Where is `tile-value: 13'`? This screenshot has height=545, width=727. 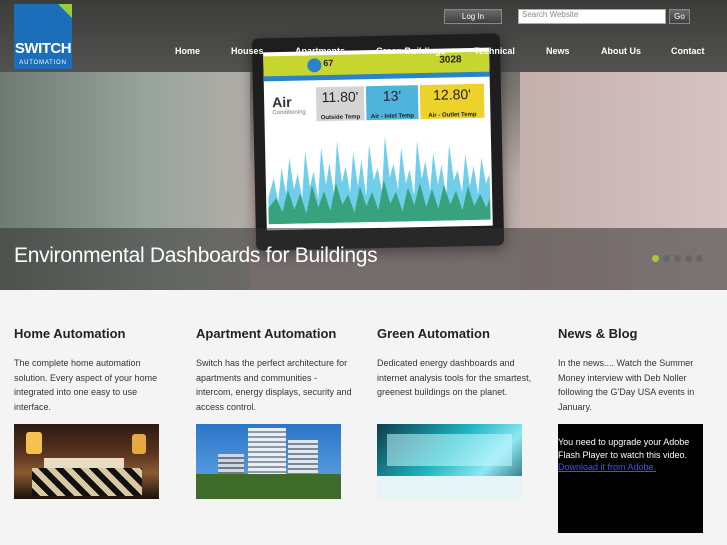 tile-value: 13' is located at coordinates (392, 95).